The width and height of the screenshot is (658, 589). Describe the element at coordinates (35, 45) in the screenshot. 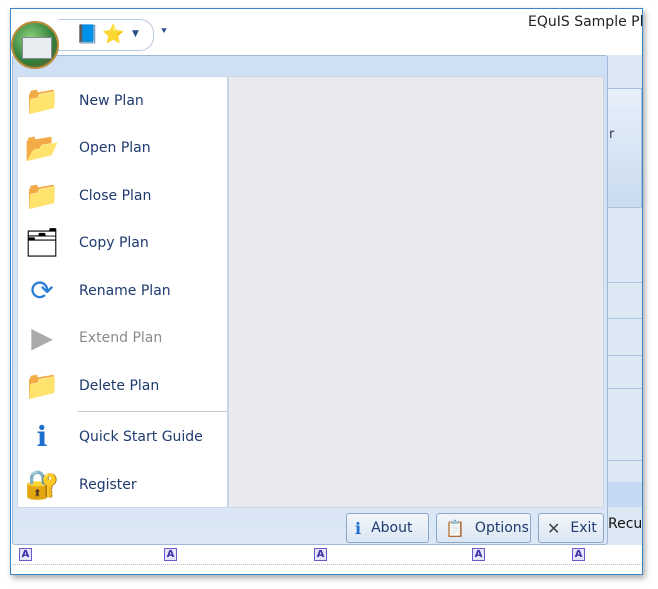

I see `application-menu-button` at that location.